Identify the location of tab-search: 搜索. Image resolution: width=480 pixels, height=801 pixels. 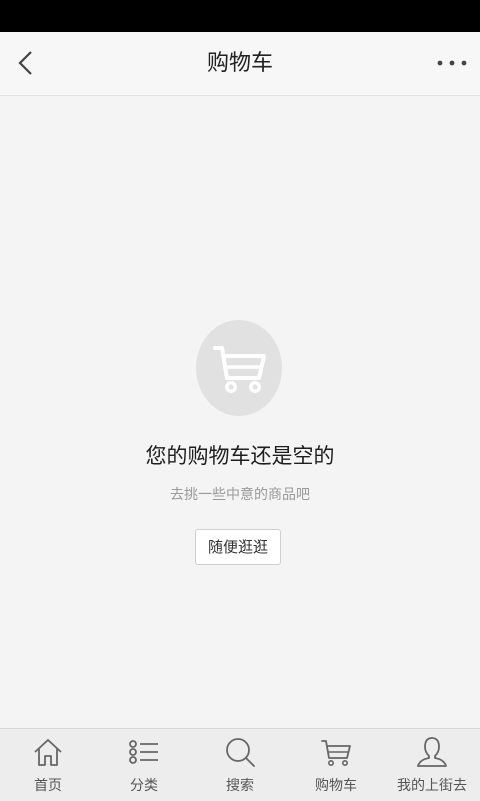
(240, 765).